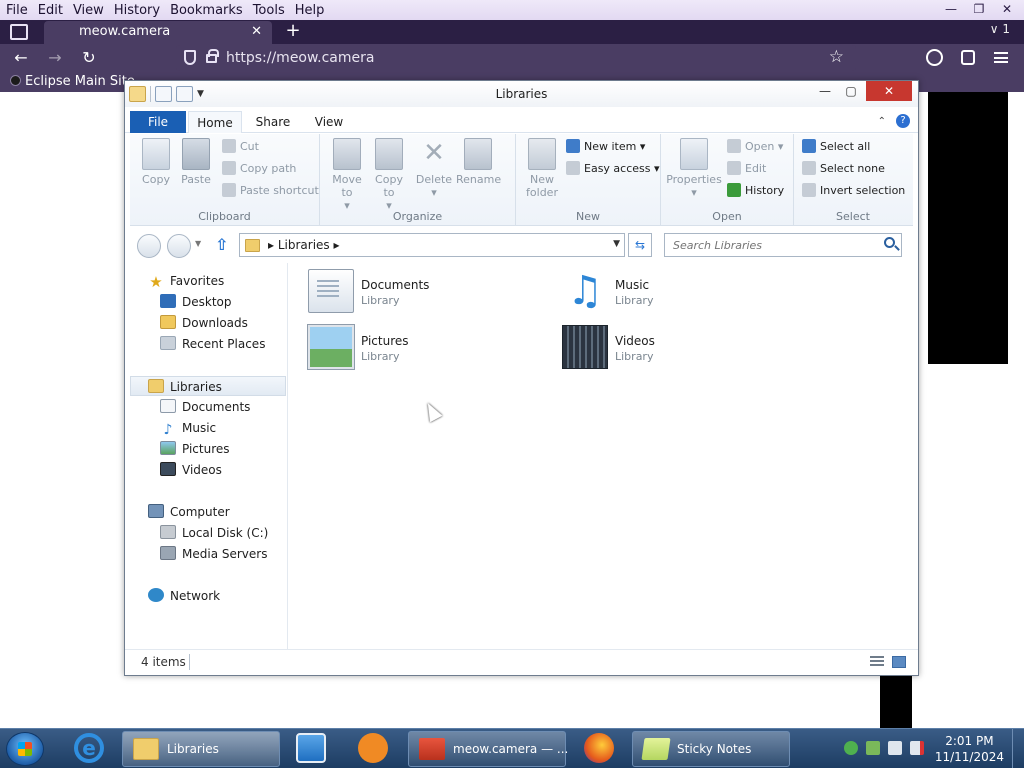  I want to click on breadcrumb-libraries: Libraries, so click(304, 245).